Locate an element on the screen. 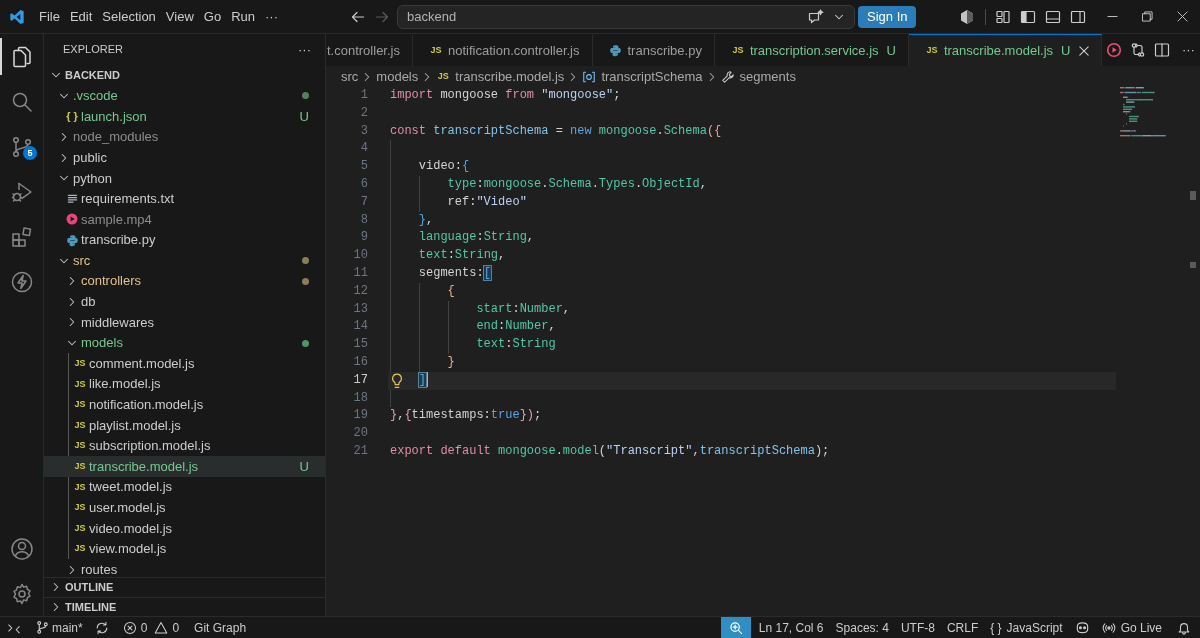 This screenshot has width=1200, height=638. search-field: backend is located at coordinates (626, 16).